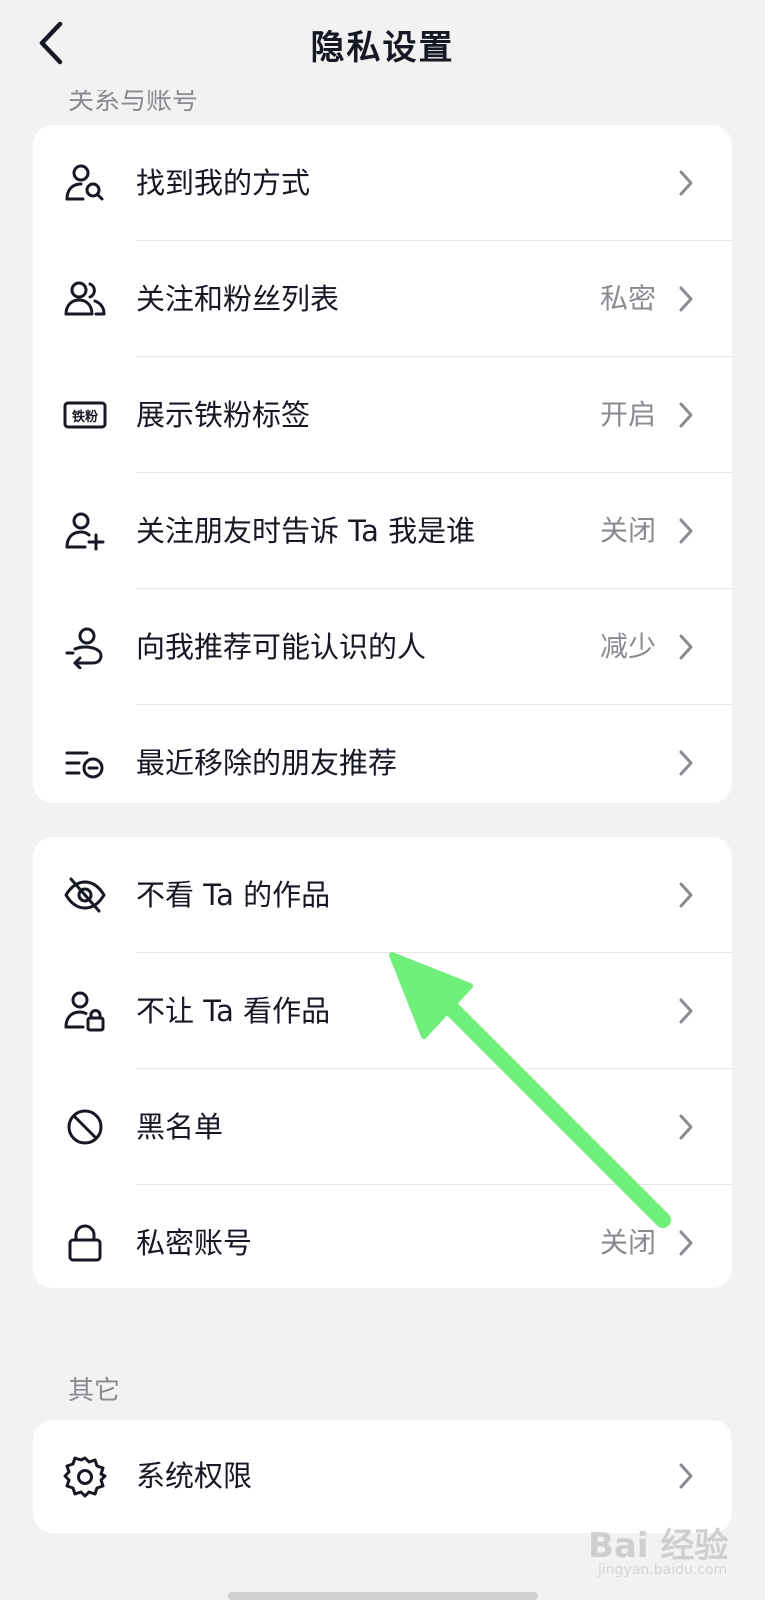 The image size is (765, 1600). Describe the element at coordinates (382, 895) in the screenshot. I see `row-hide-their-works: 不看 Ta 的作品` at that location.